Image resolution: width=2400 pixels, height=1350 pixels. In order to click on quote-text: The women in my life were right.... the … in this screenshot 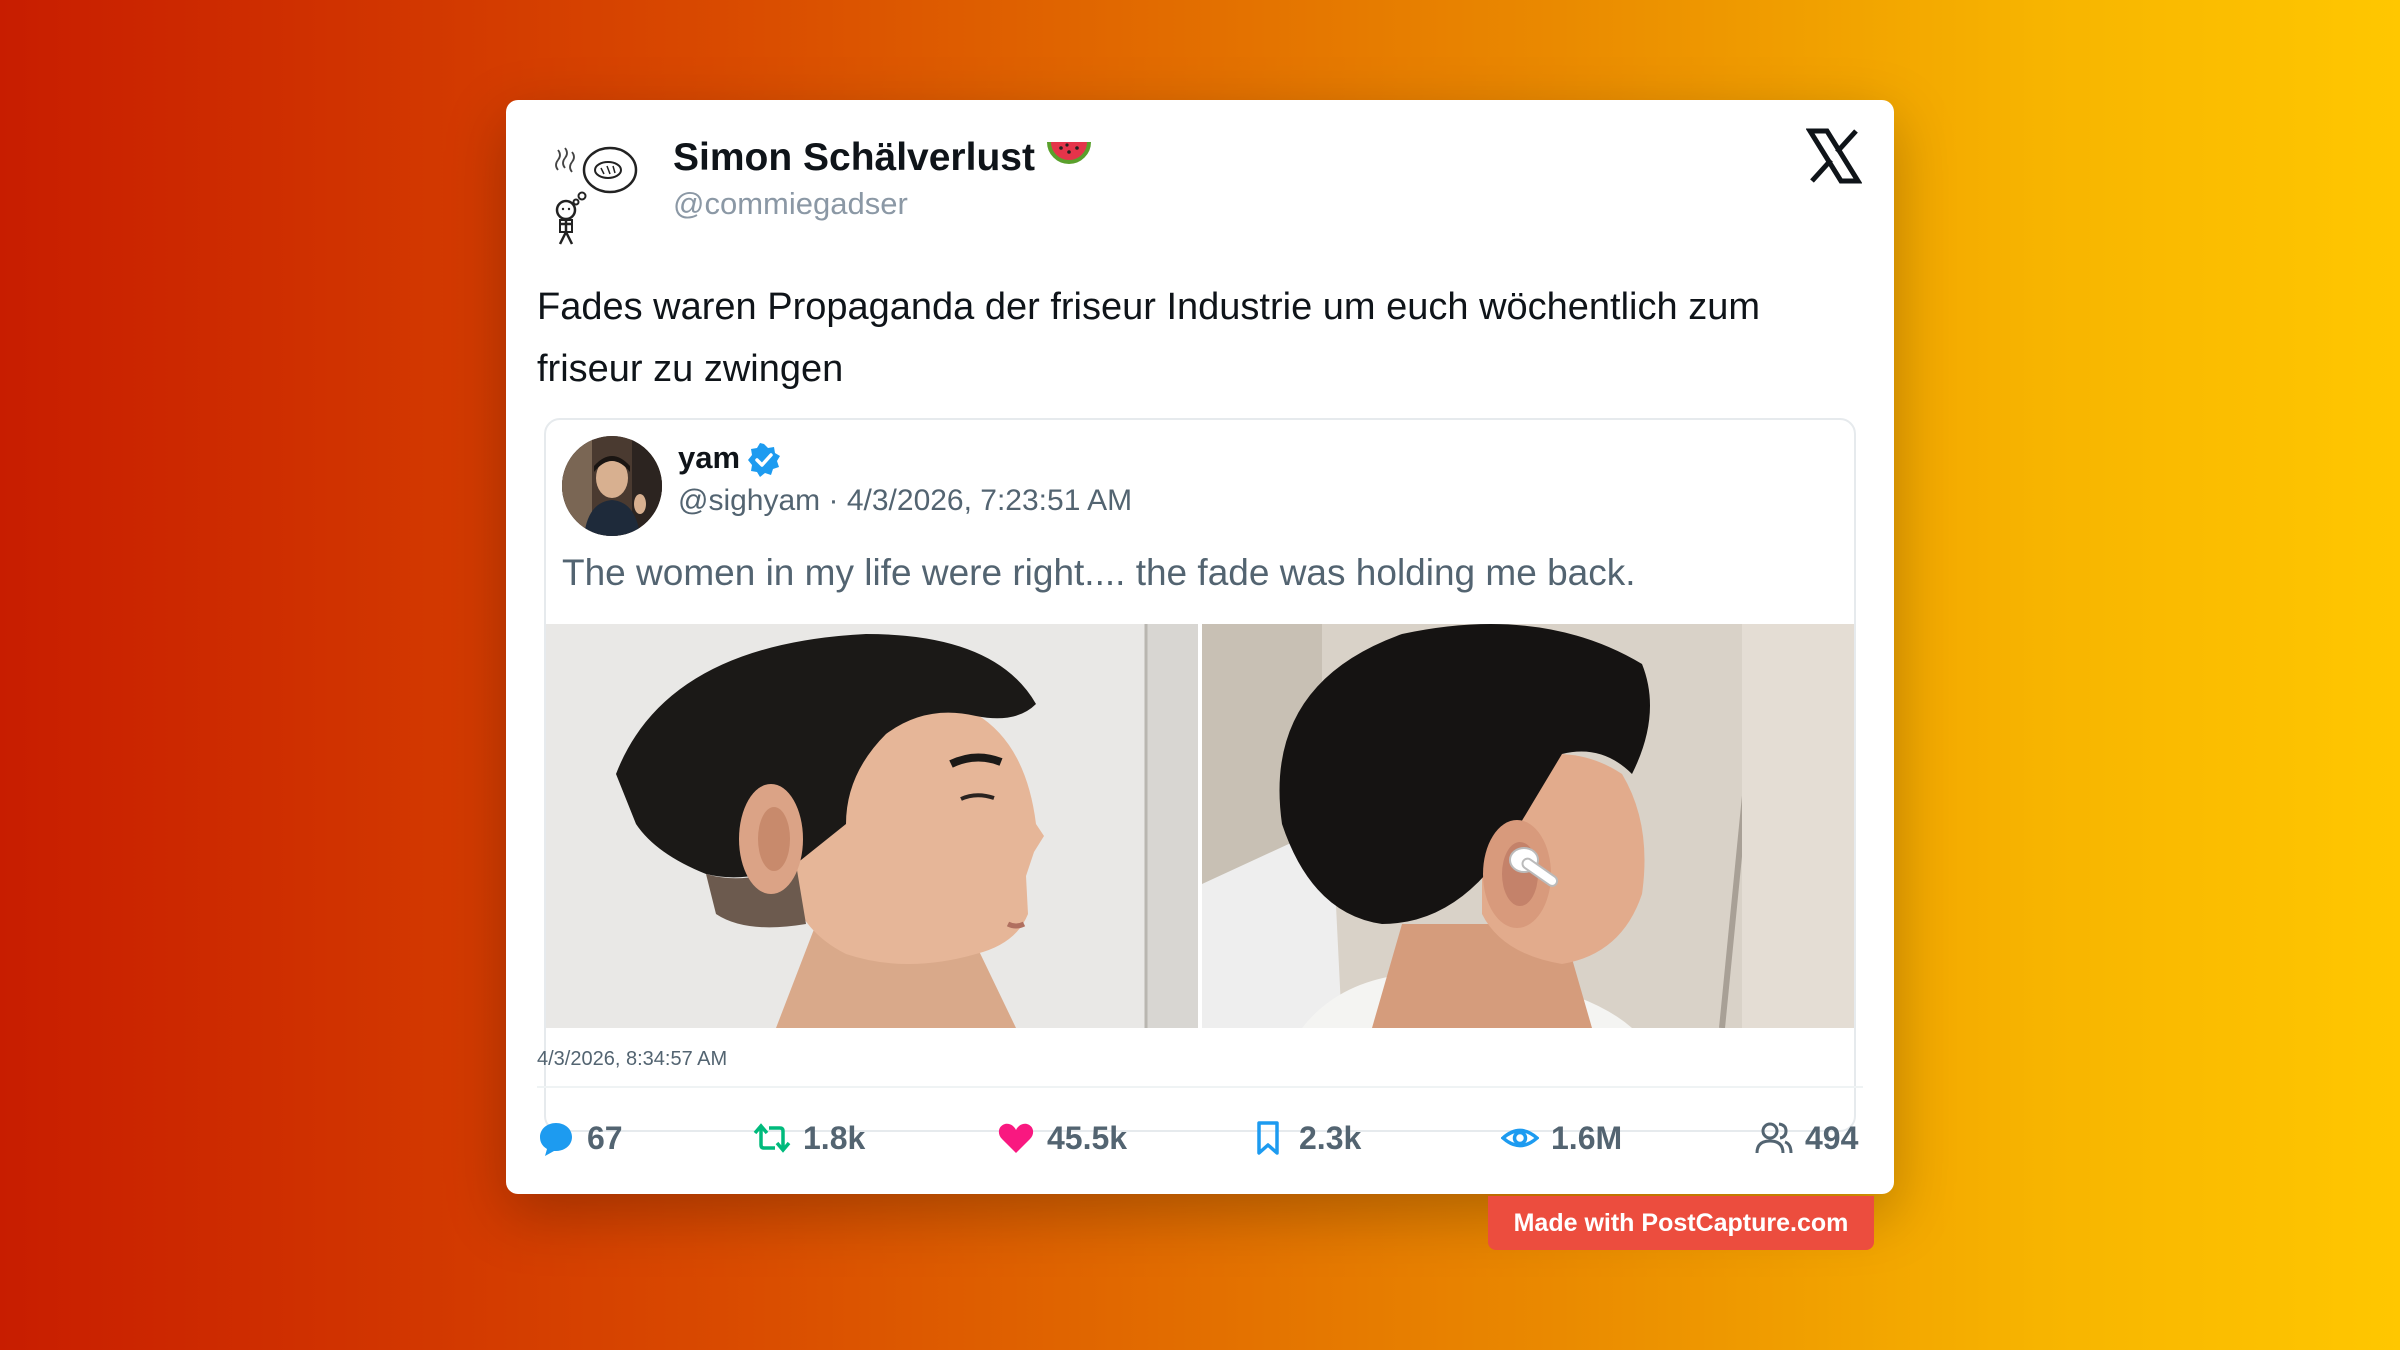, I will do `click(1099, 572)`.